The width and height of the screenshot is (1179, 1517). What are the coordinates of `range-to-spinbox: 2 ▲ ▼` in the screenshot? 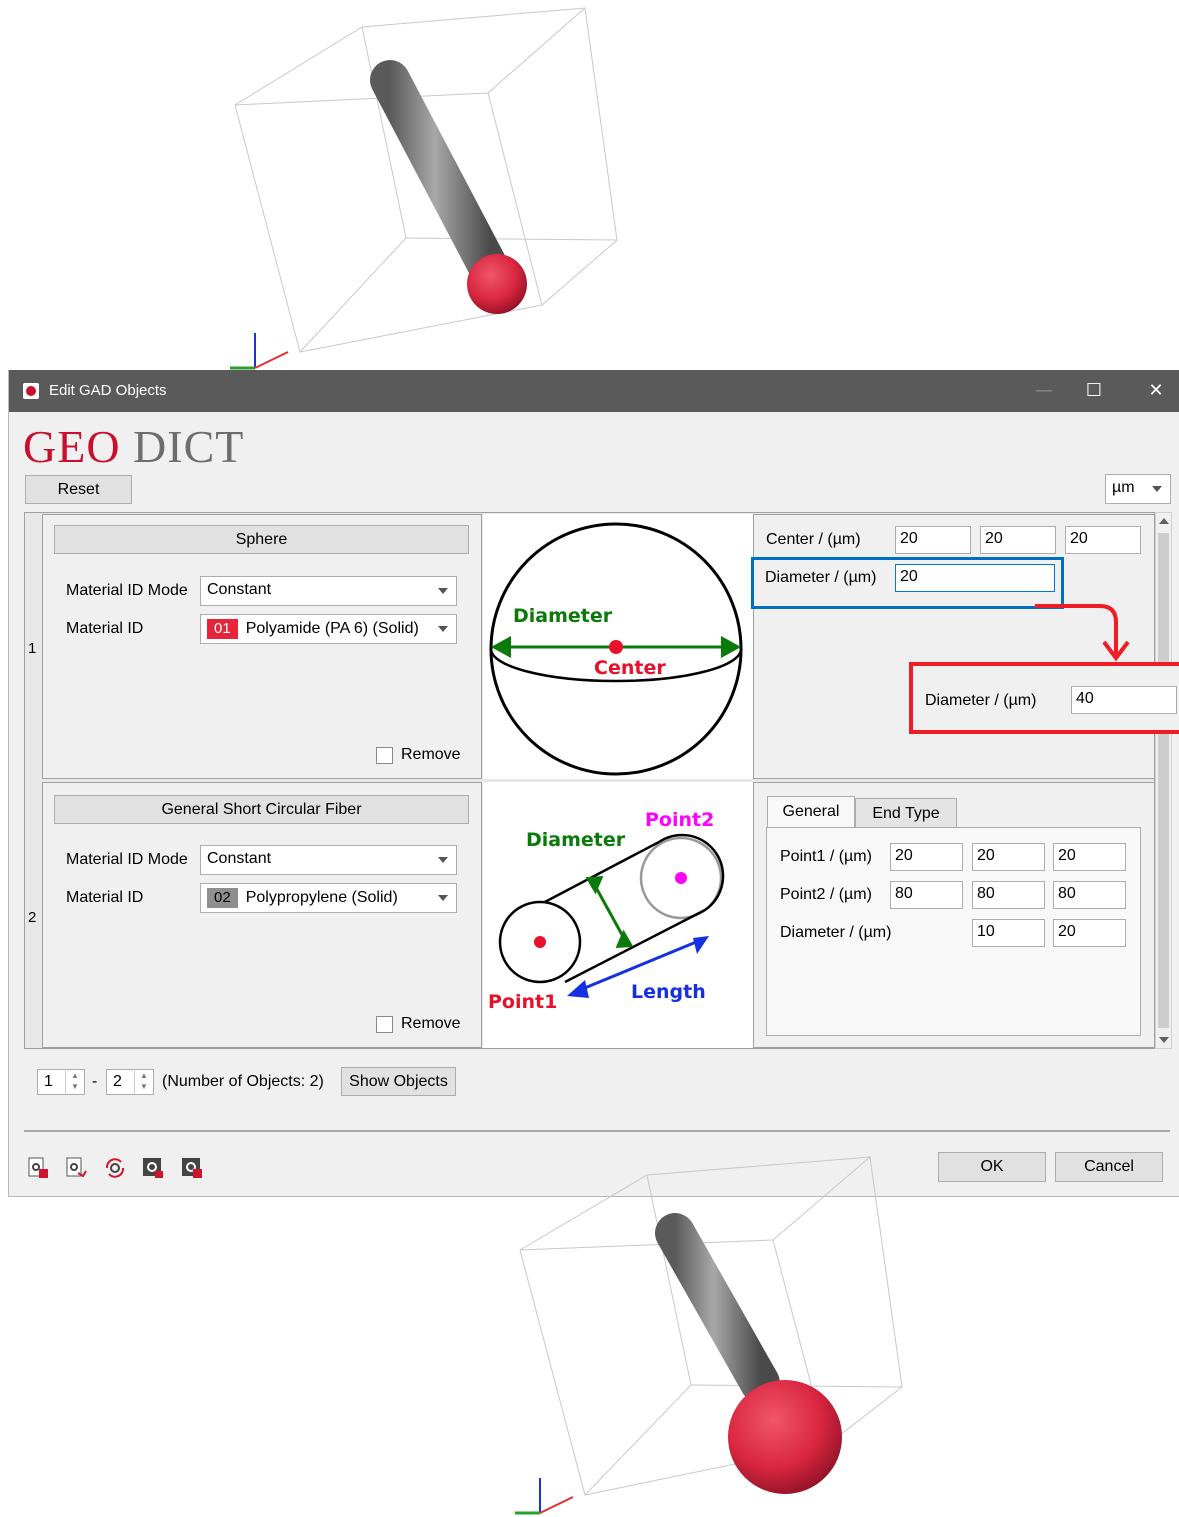 It's located at (130, 1082).